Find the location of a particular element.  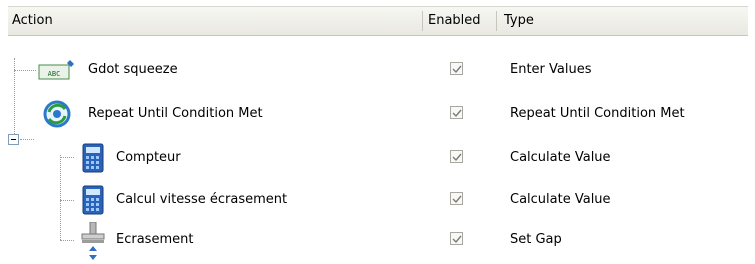

row-label: Compteur is located at coordinates (148, 157).